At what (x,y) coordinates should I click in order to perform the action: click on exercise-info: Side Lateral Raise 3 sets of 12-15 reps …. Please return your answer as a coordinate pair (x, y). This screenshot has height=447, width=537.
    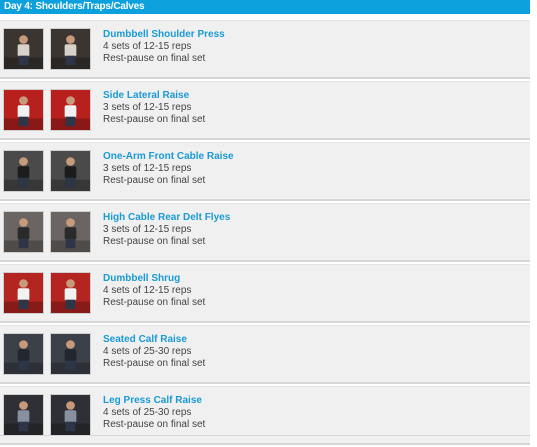
    Looking at the image, I should click on (154, 108).